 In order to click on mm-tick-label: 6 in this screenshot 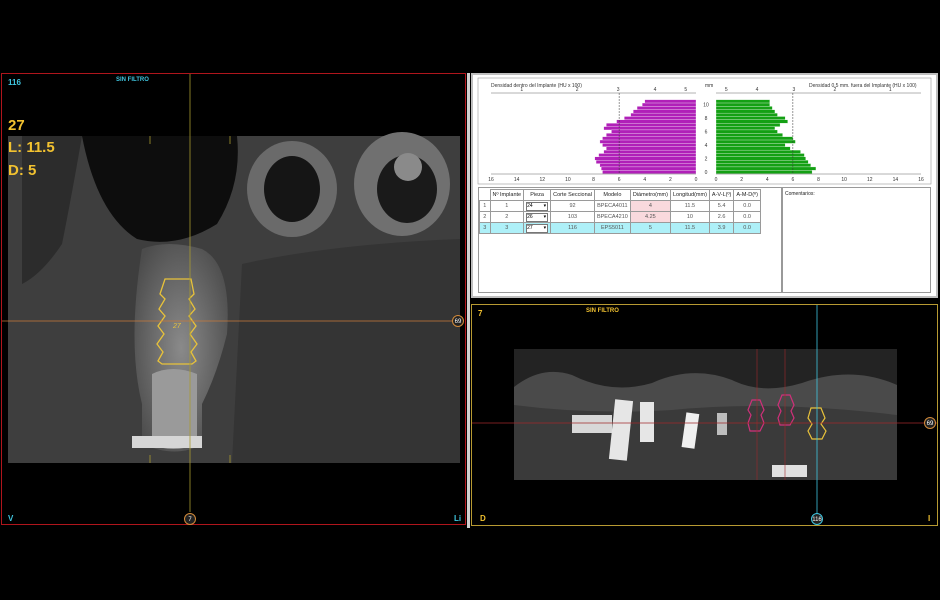, I will do `click(706, 133)`.